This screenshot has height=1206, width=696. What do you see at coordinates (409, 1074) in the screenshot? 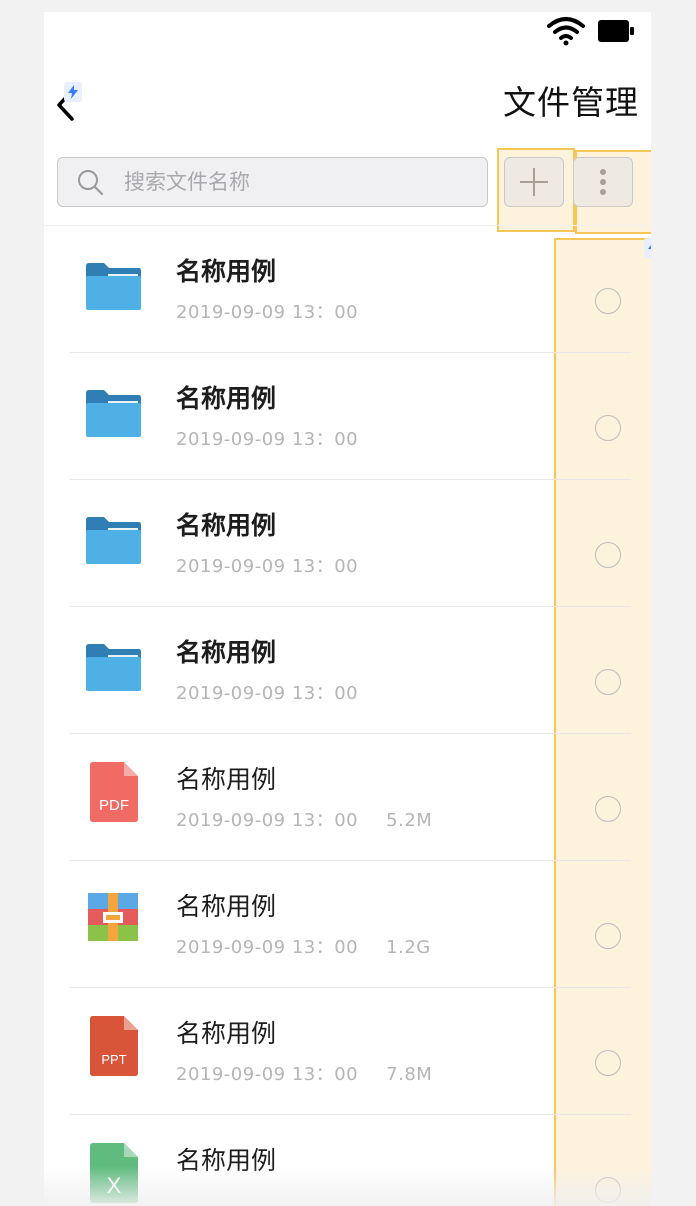
I see `file-size: 7.8M` at bounding box center [409, 1074].